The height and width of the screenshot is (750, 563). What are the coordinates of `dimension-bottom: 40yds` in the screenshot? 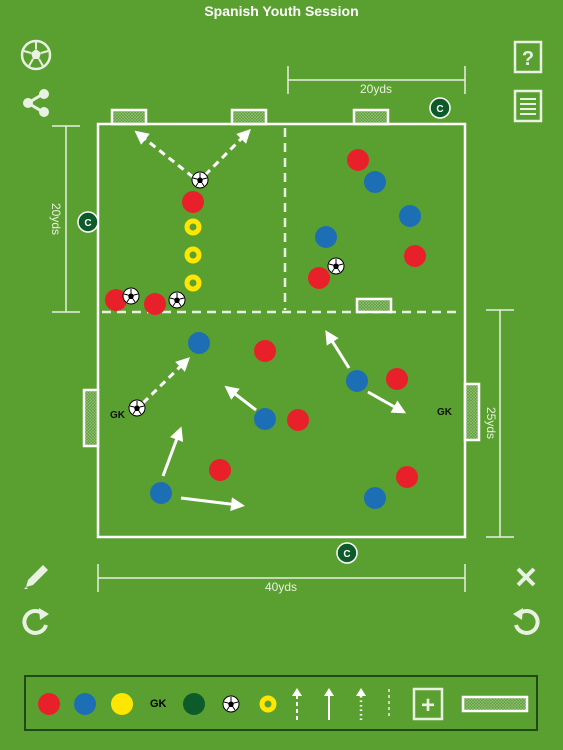 It's located at (281, 579).